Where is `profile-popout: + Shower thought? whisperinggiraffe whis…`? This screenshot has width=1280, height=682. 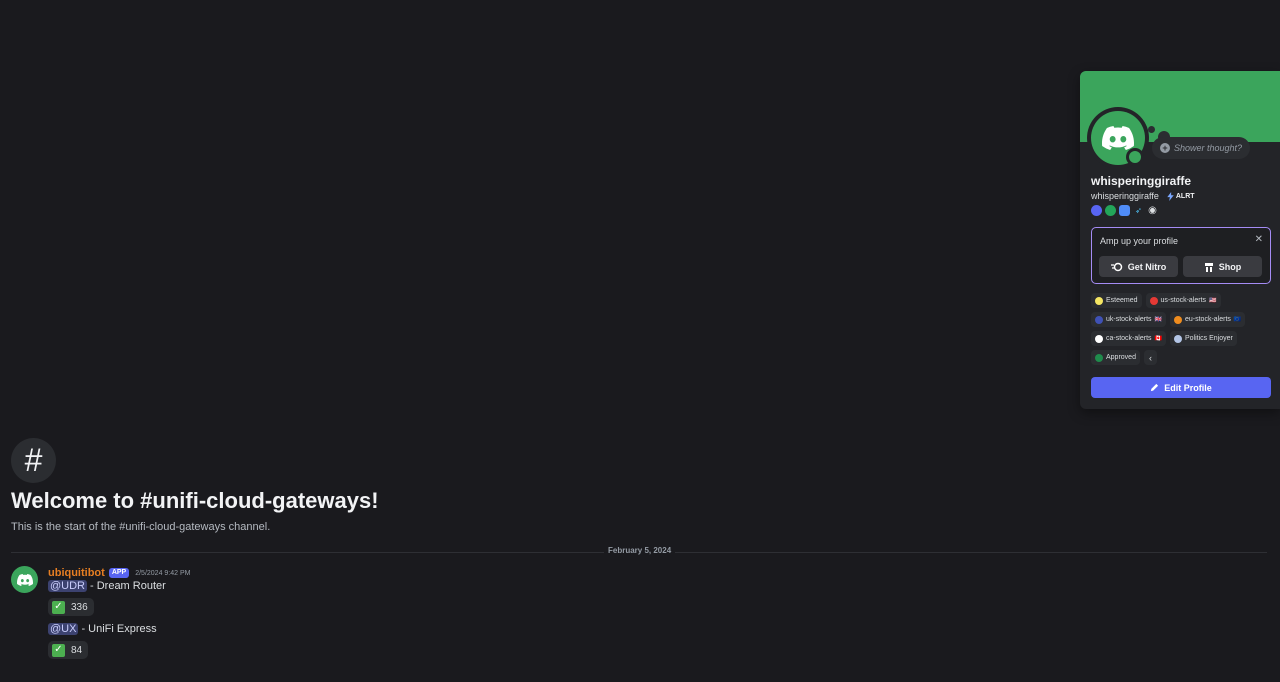 profile-popout: + Shower thought? whisperinggiraffe whis… is located at coordinates (1180, 240).